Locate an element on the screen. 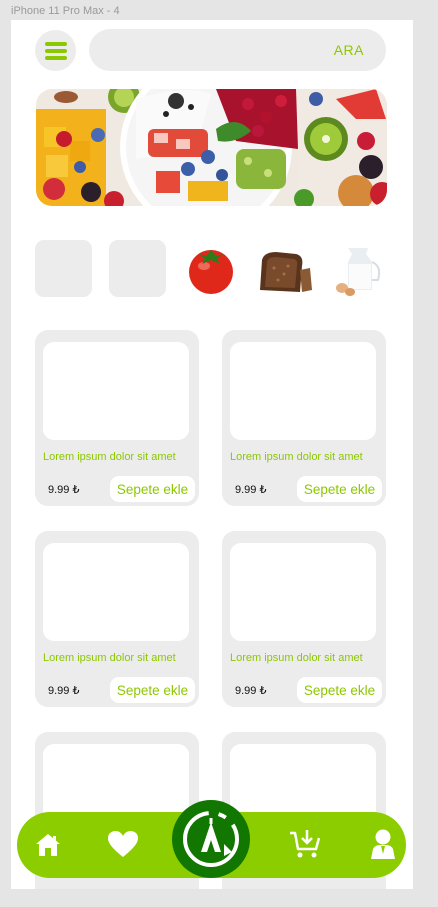 The image size is (438, 907). cart-download-icon is located at coordinates (305, 844).